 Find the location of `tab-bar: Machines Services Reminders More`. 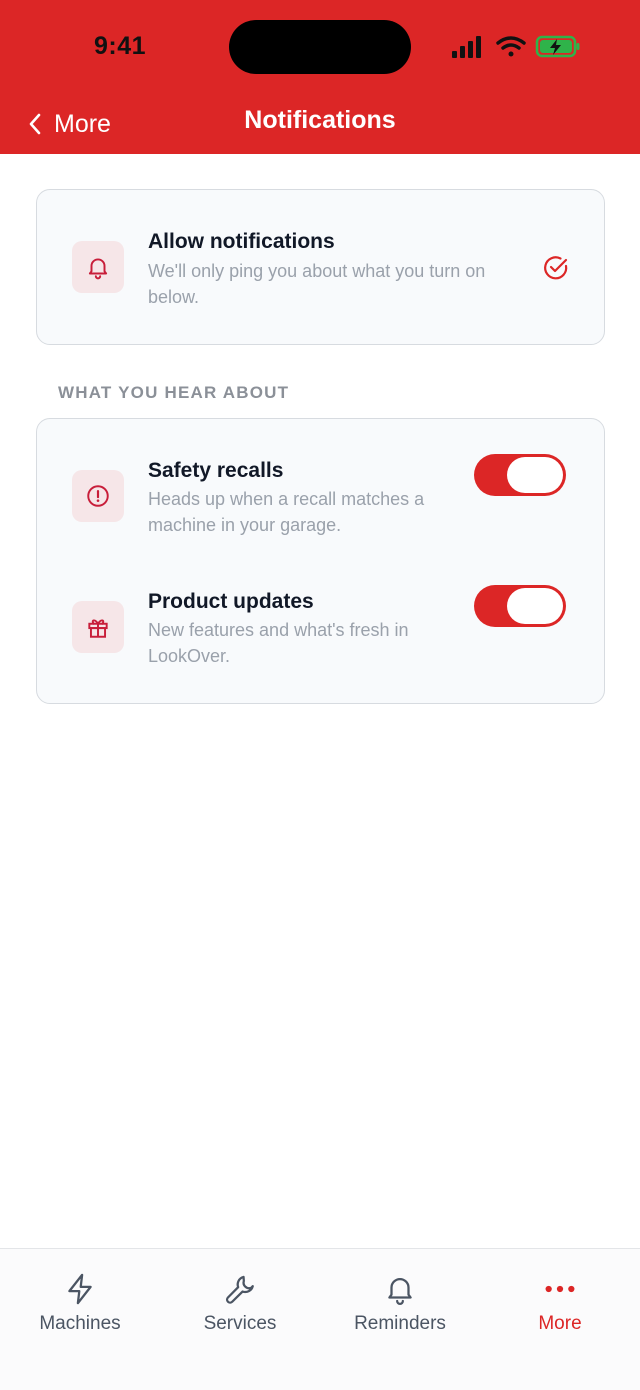

tab-bar: Machines Services Reminders More is located at coordinates (320, 1319).